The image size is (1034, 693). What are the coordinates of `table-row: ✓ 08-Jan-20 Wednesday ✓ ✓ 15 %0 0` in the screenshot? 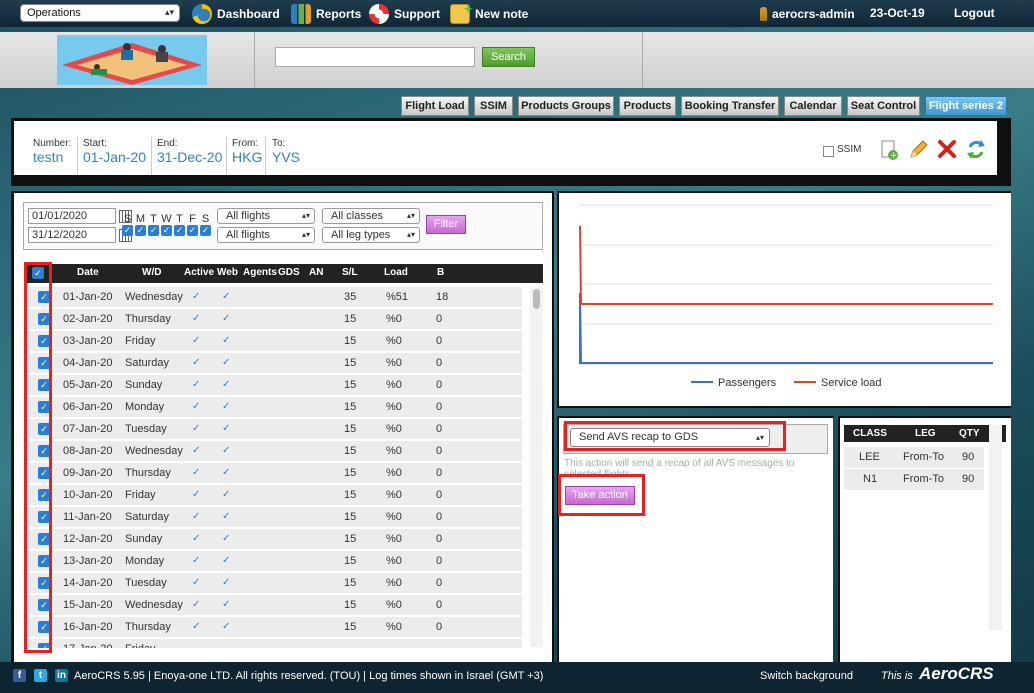 It's located at (273, 451).